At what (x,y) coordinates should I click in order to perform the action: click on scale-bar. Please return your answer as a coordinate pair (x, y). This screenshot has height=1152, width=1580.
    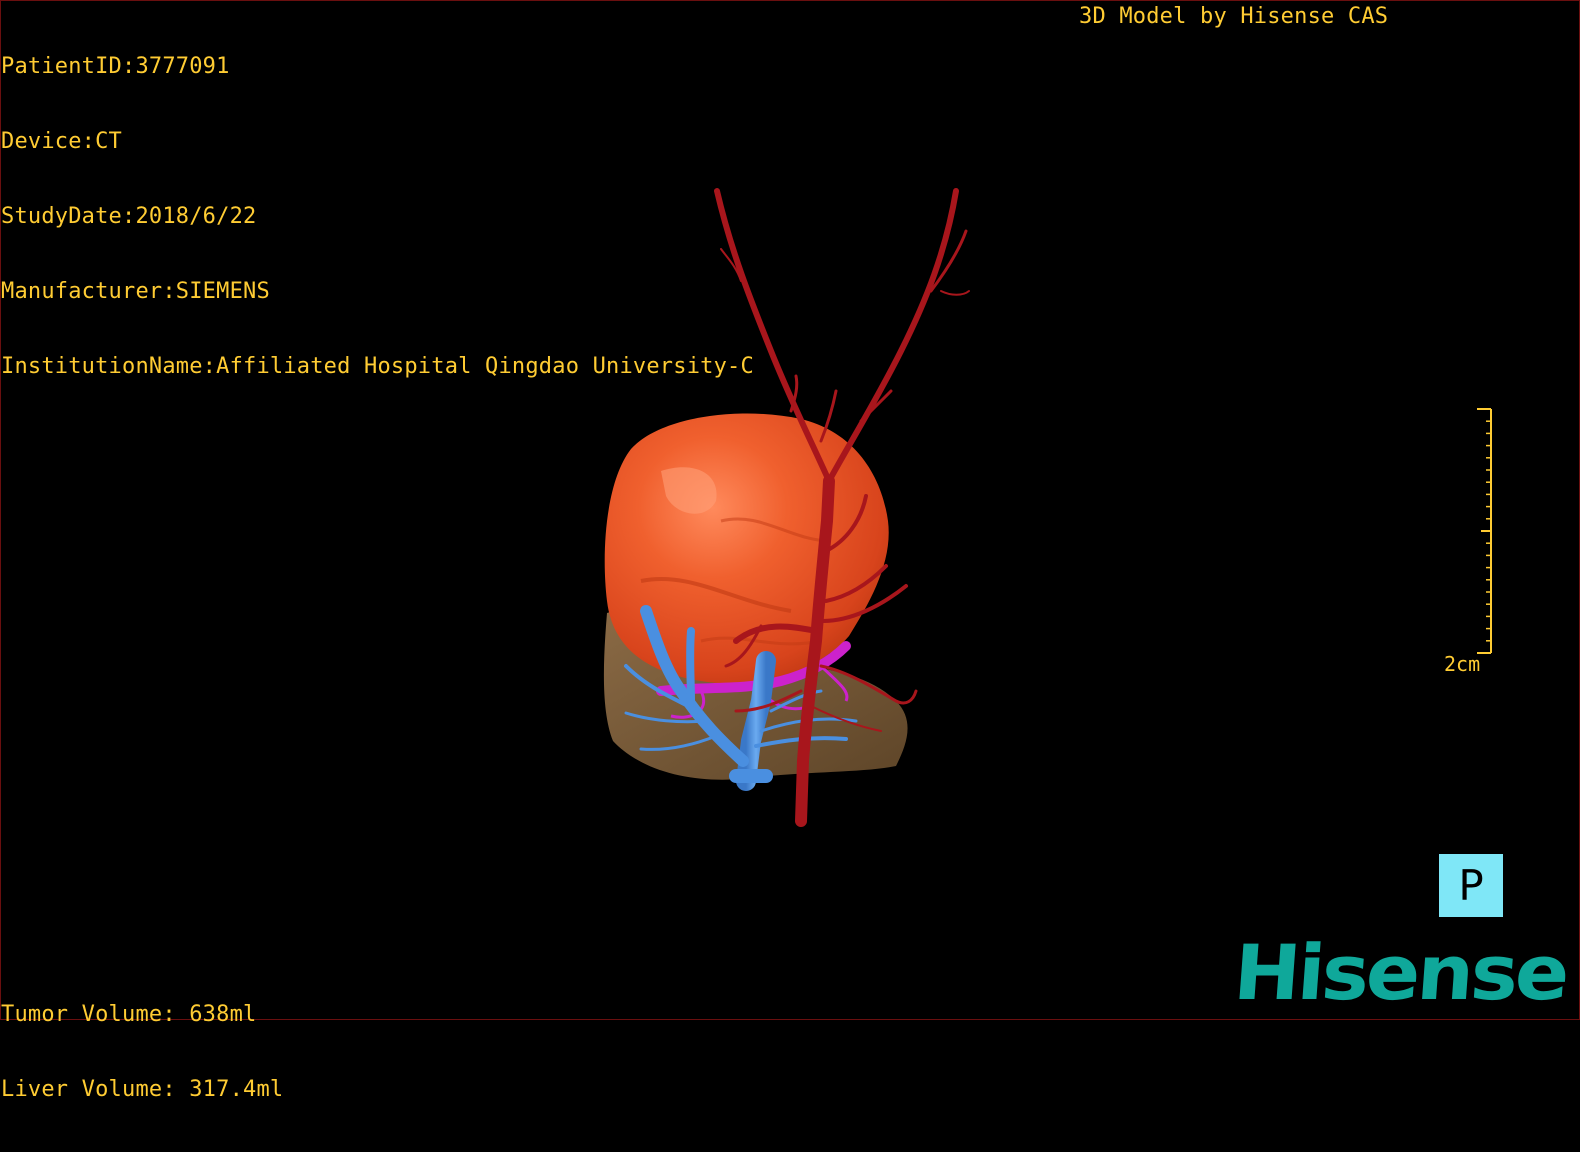
    Looking at the image, I should click on (1484, 531).